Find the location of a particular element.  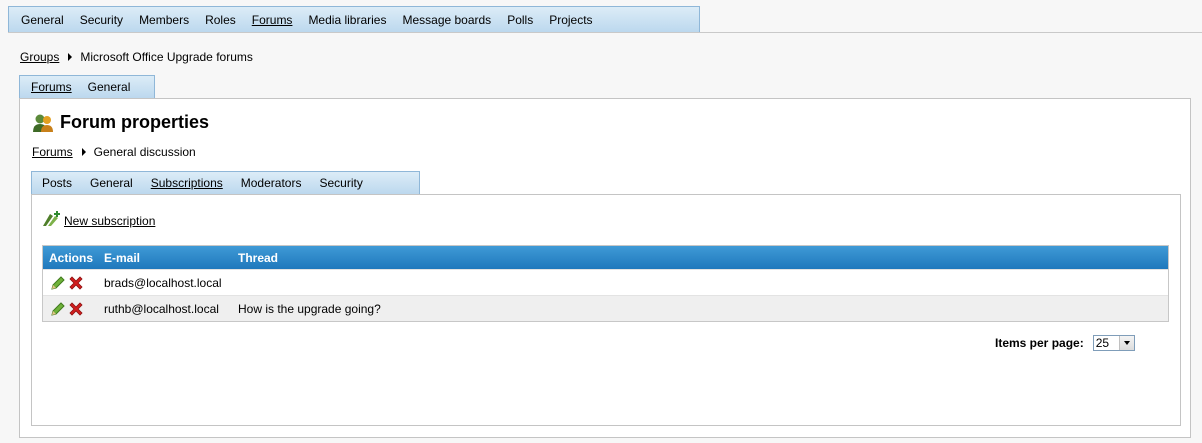

new-subscription-action: New subscription is located at coordinates (98, 220).